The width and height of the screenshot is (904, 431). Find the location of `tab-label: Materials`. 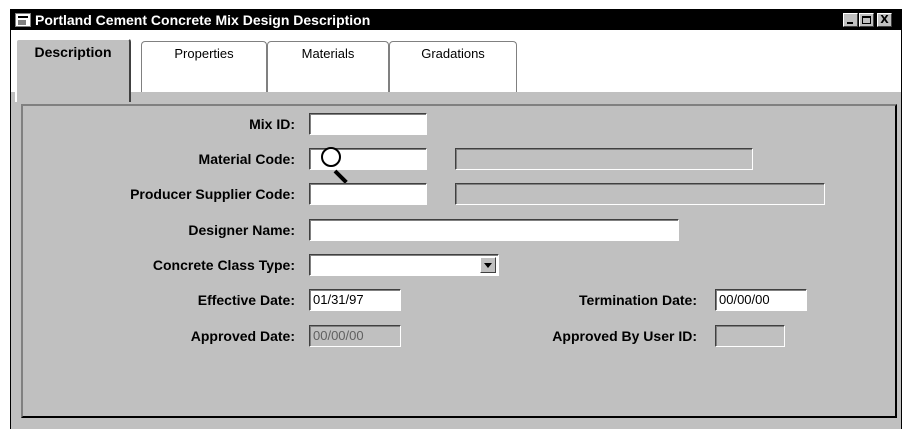

tab-label: Materials is located at coordinates (328, 53).